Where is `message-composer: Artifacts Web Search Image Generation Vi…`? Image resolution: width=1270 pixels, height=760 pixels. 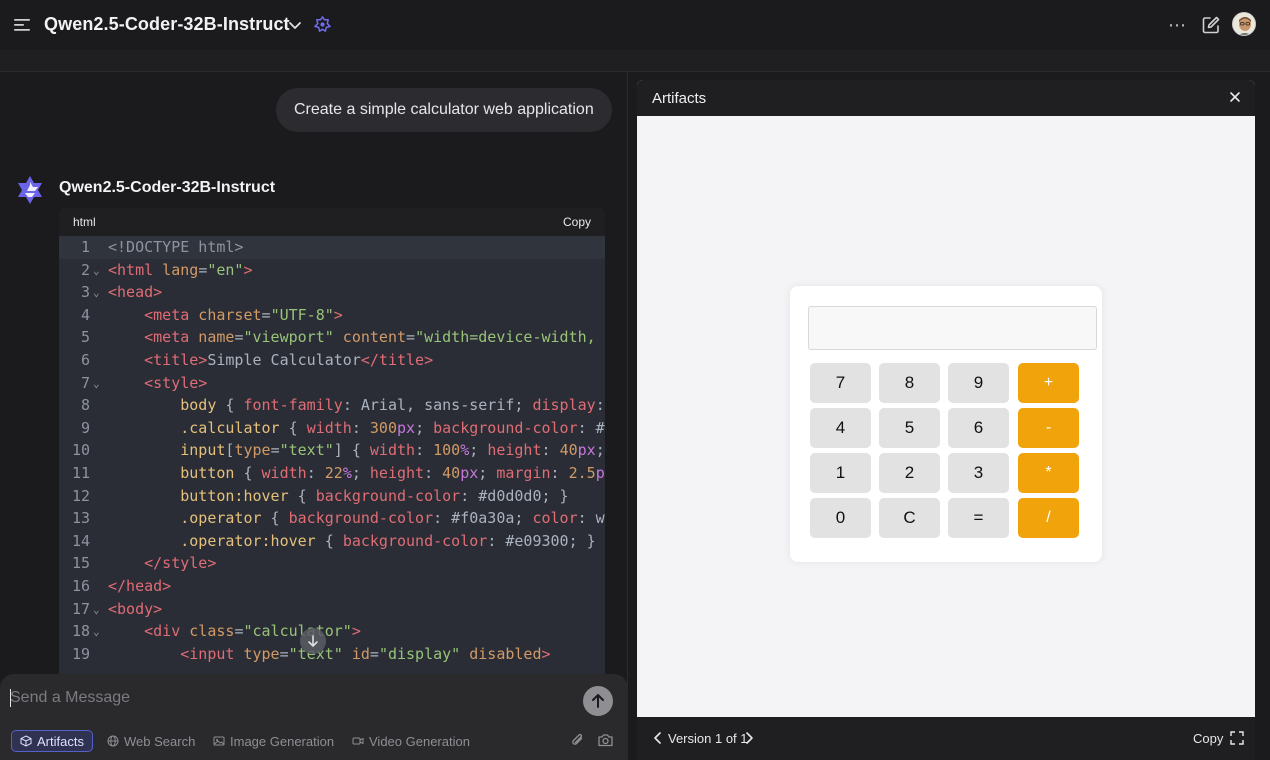 message-composer: Artifacts Web Search Image Generation Vi… is located at coordinates (314, 717).